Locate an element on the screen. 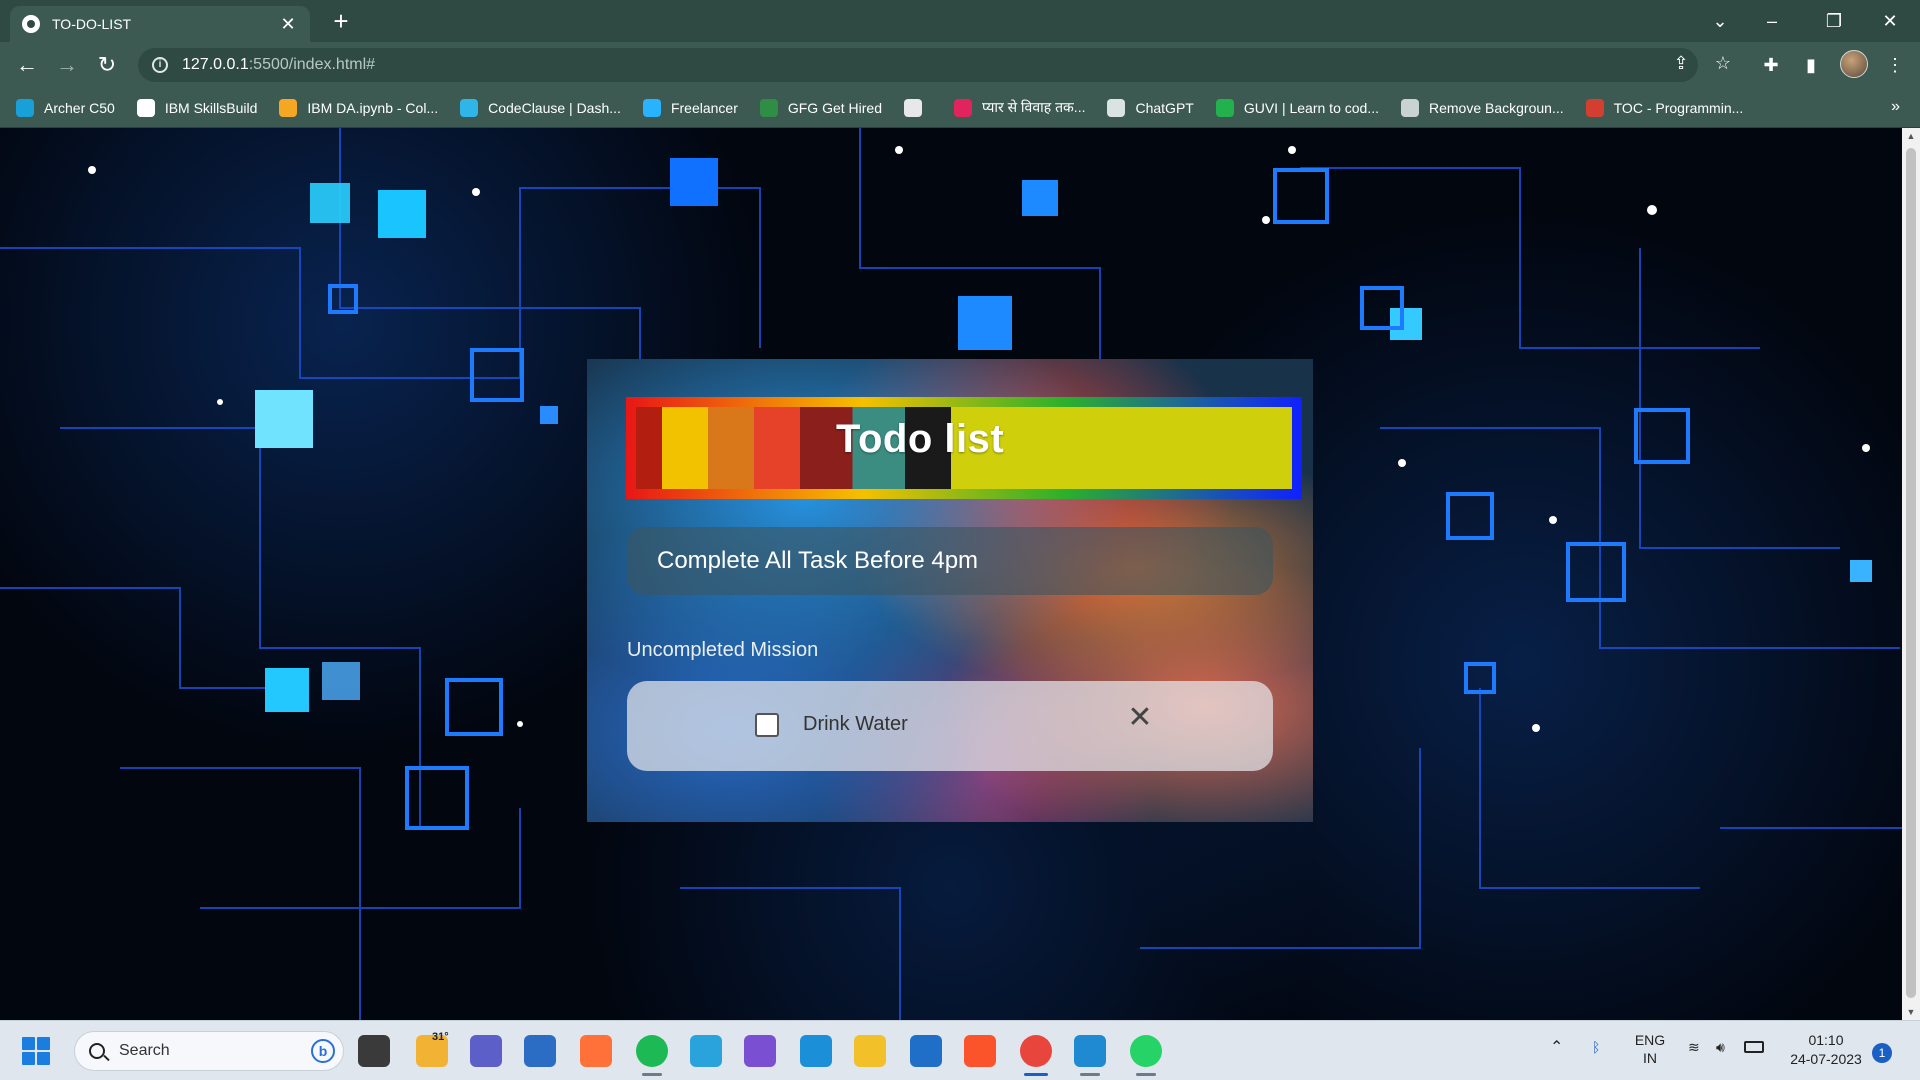 Image resolution: width=1920 pixels, height=1080 pixels. bookmark-item: ChatGPT is located at coordinates (1150, 107).